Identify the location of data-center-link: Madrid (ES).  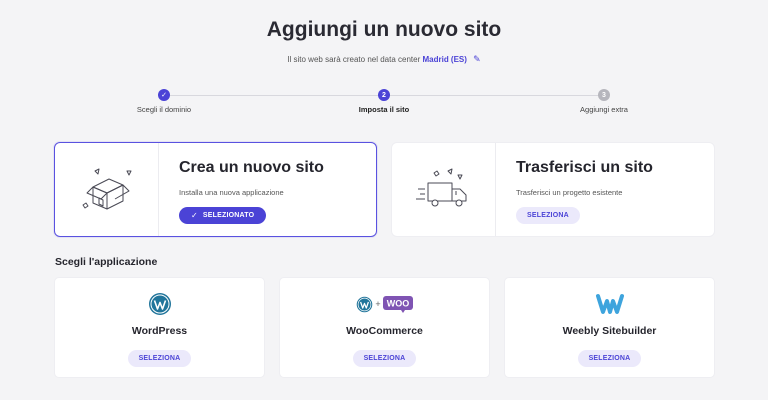
(444, 59).